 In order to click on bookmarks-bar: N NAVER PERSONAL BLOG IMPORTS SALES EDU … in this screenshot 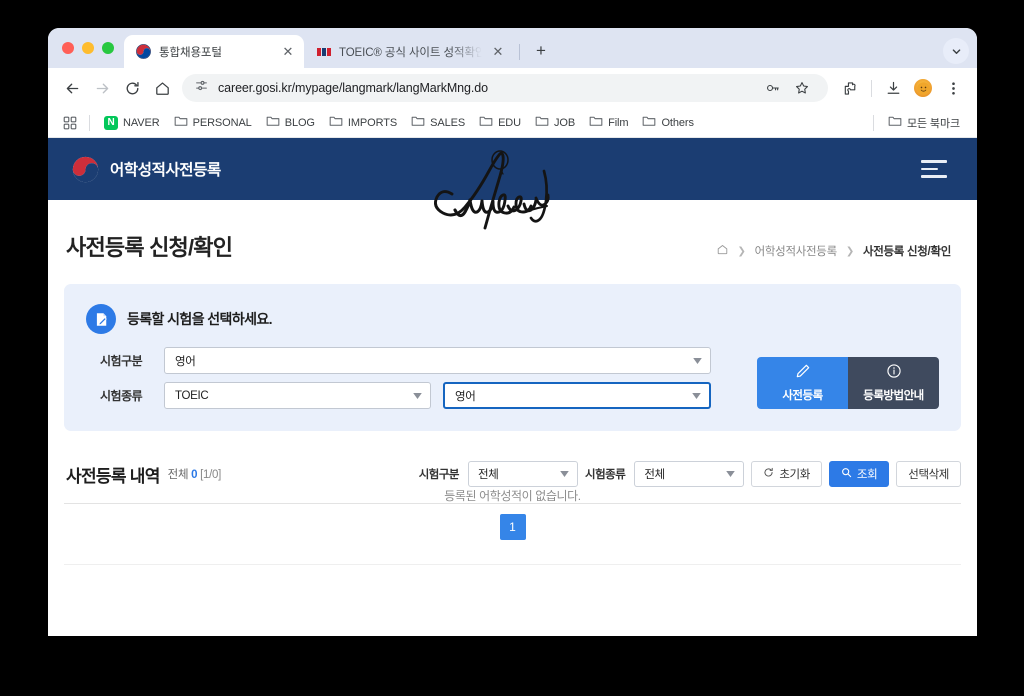, I will do `click(512, 123)`.